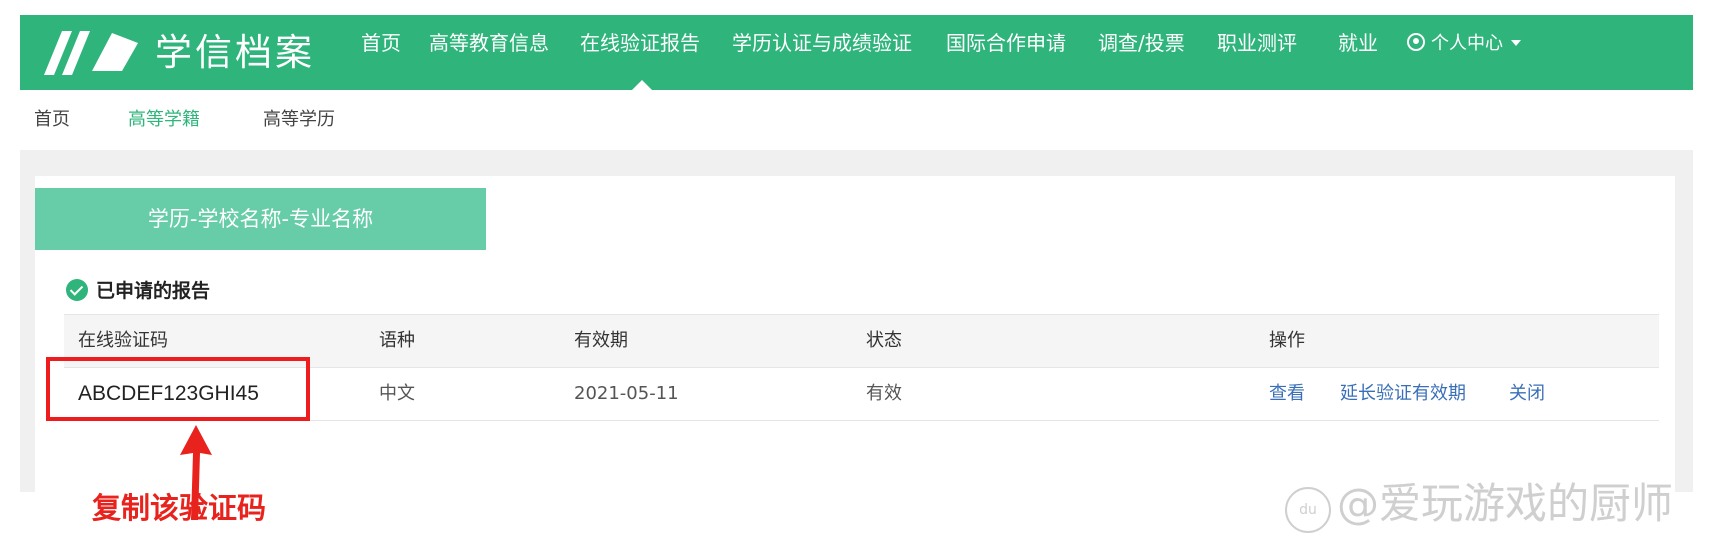 This screenshot has height=554, width=1713. Describe the element at coordinates (822, 52) in the screenshot. I see `nav-degree-certification: 学历认证与成绩验证` at that location.